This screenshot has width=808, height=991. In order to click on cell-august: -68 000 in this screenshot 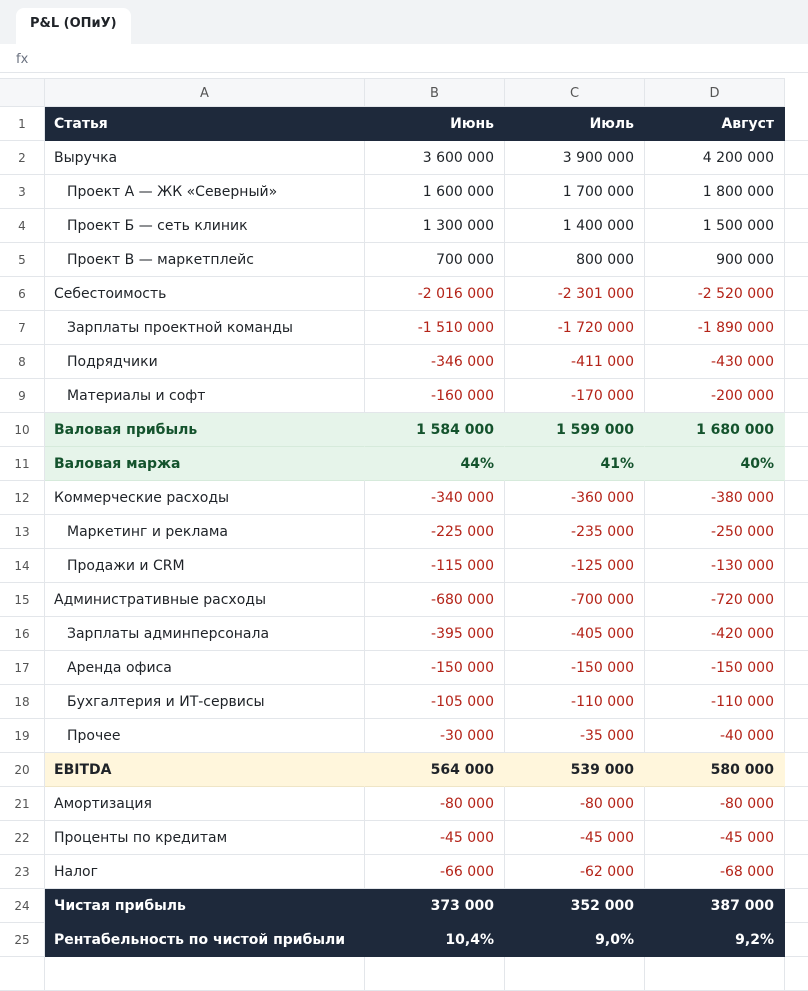, I will do `click(715, 872)`.